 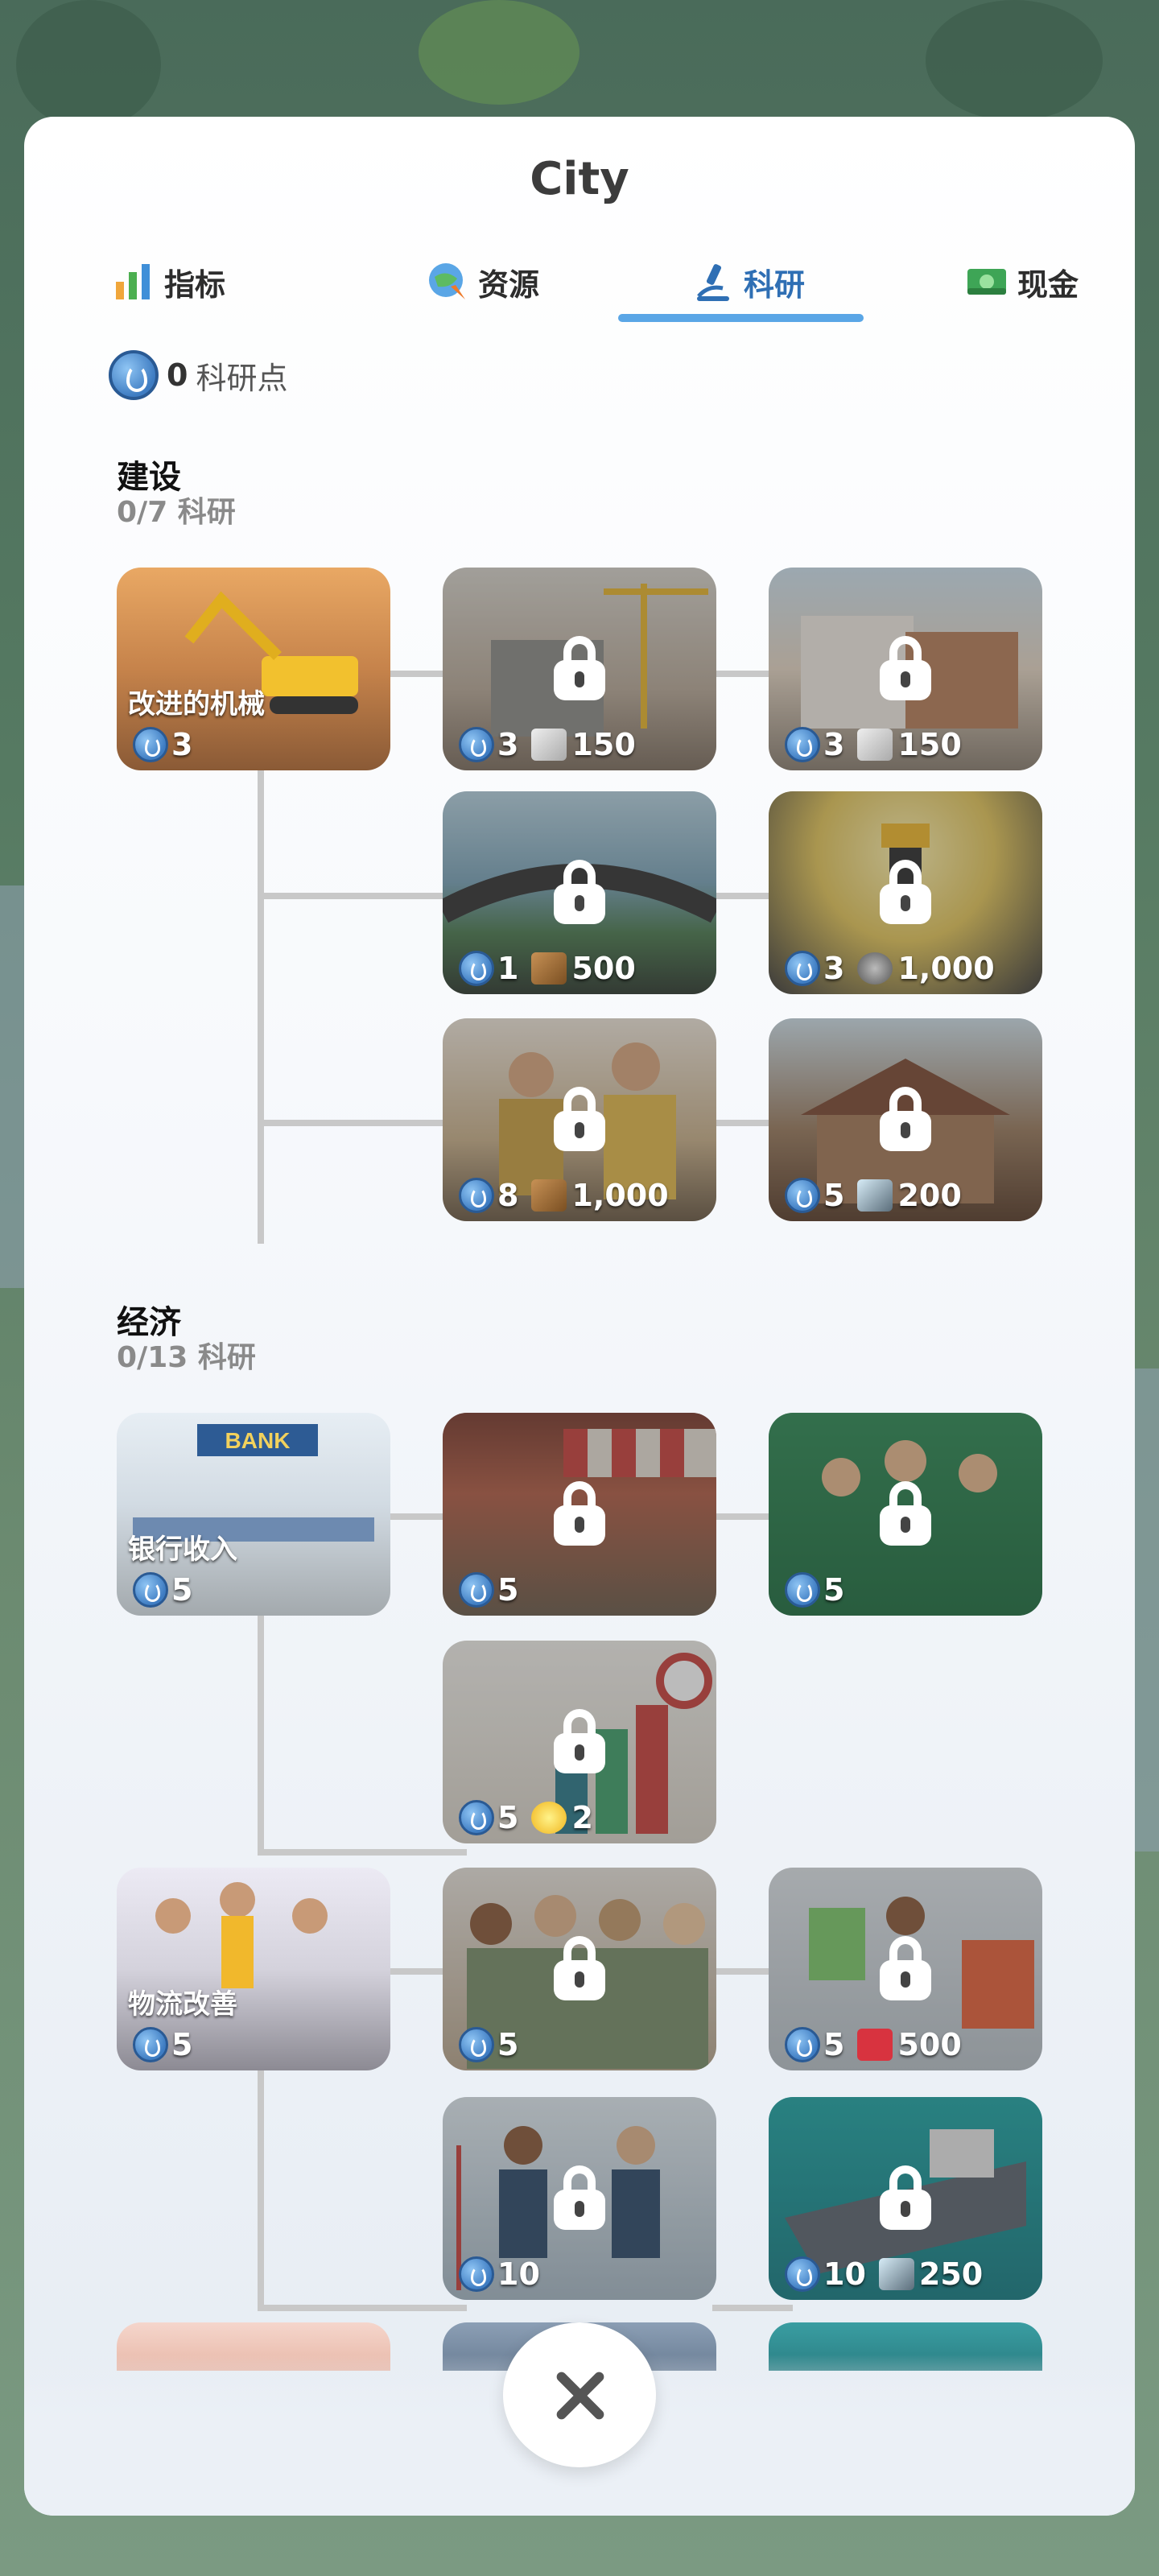 What do you see at coordinates (951, 2274) in the screenshot?
I see `card-amount: 250` at bounding box center [951, 2274].